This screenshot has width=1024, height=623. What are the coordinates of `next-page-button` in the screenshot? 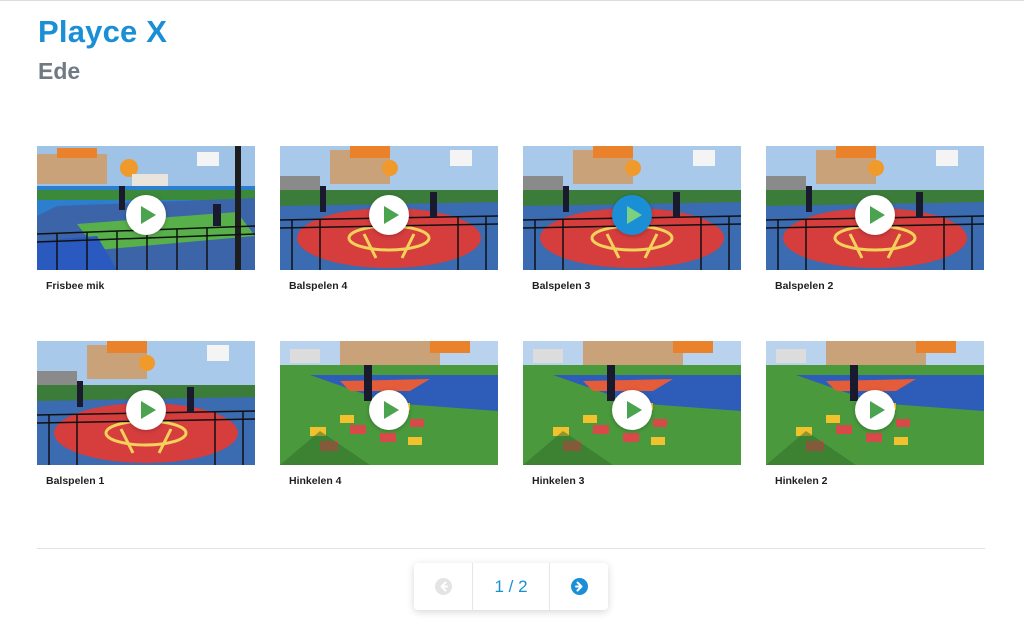 It's located at (579, 586).